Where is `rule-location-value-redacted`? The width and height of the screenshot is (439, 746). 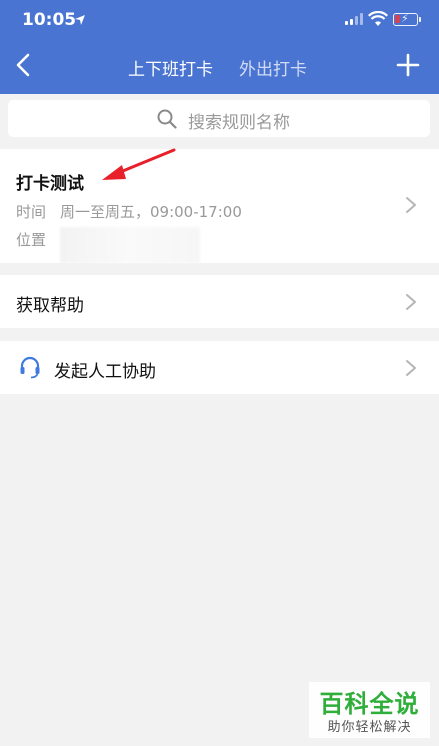
rule-location-value-redacted is located at coordinates (130, 245).